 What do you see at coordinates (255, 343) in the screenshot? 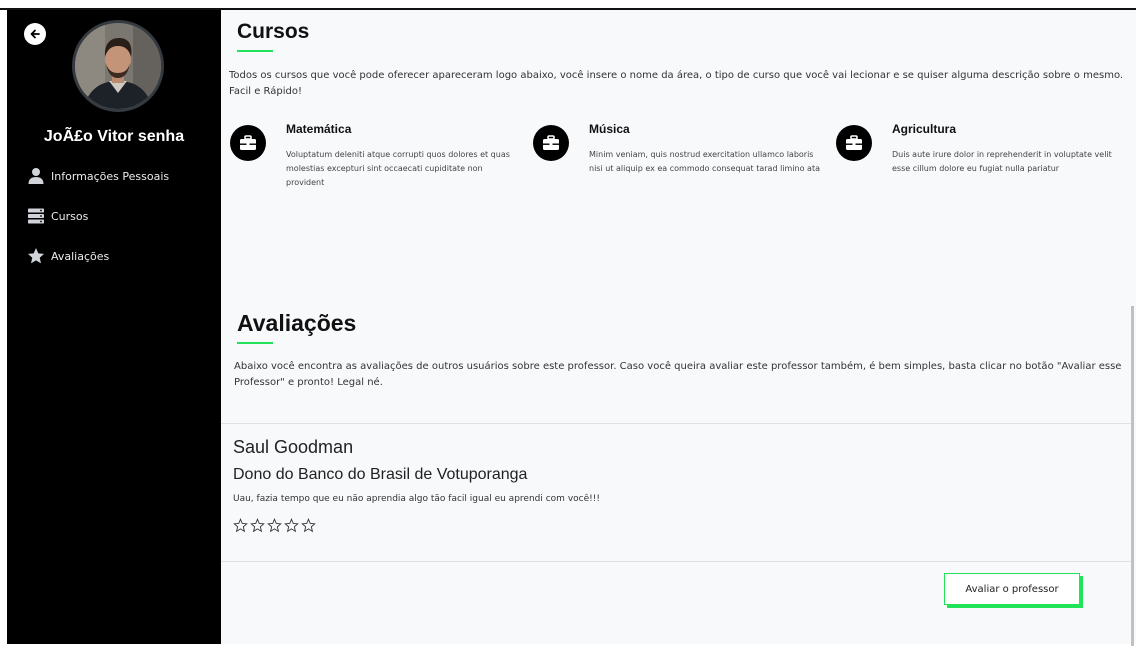
I see `avaliacoes-title-underline` at bounding box center [255, 343].